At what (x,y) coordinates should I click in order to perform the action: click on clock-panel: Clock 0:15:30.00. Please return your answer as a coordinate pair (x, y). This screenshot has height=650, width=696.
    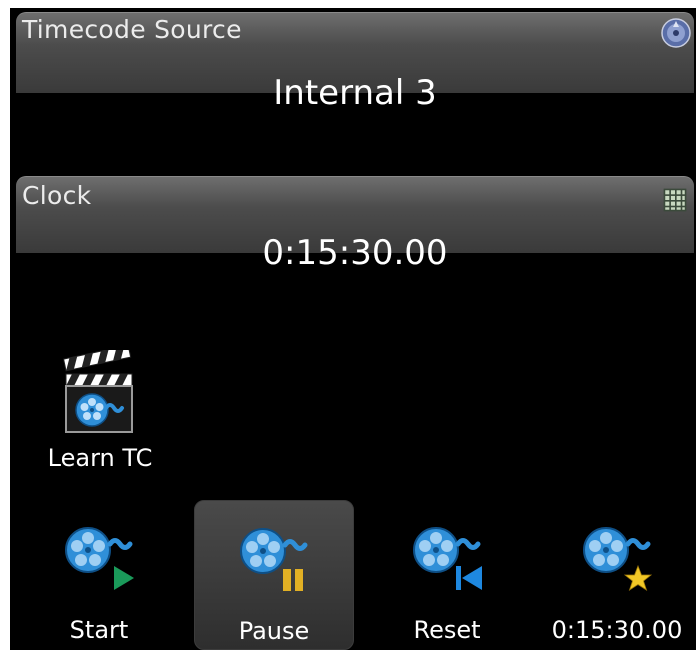
    Looking at the image, I should click on (355, 224).